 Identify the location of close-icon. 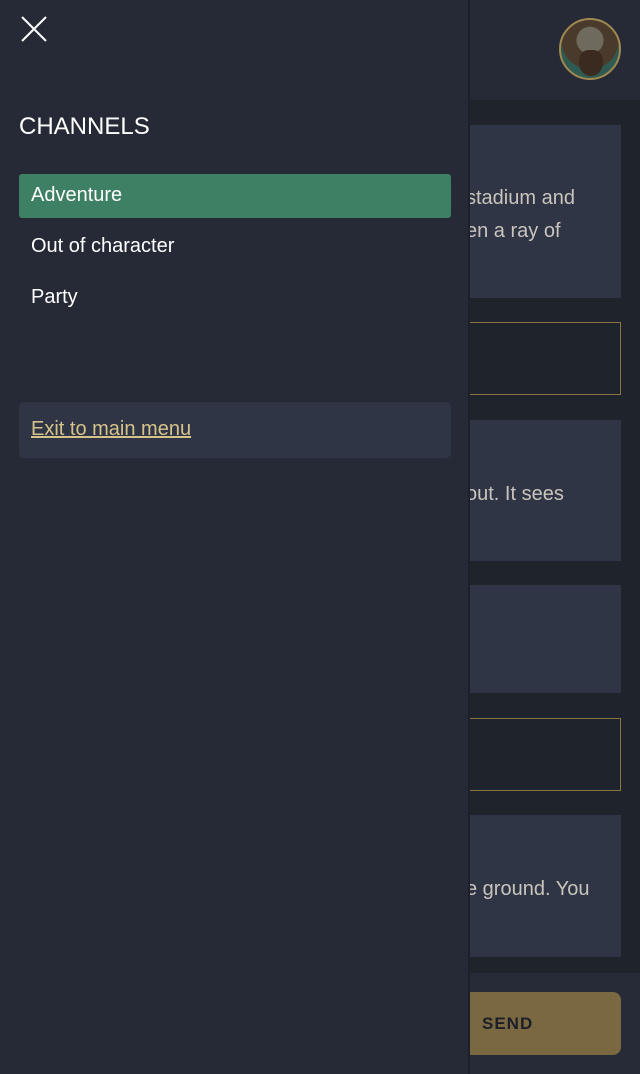
(34, 29).